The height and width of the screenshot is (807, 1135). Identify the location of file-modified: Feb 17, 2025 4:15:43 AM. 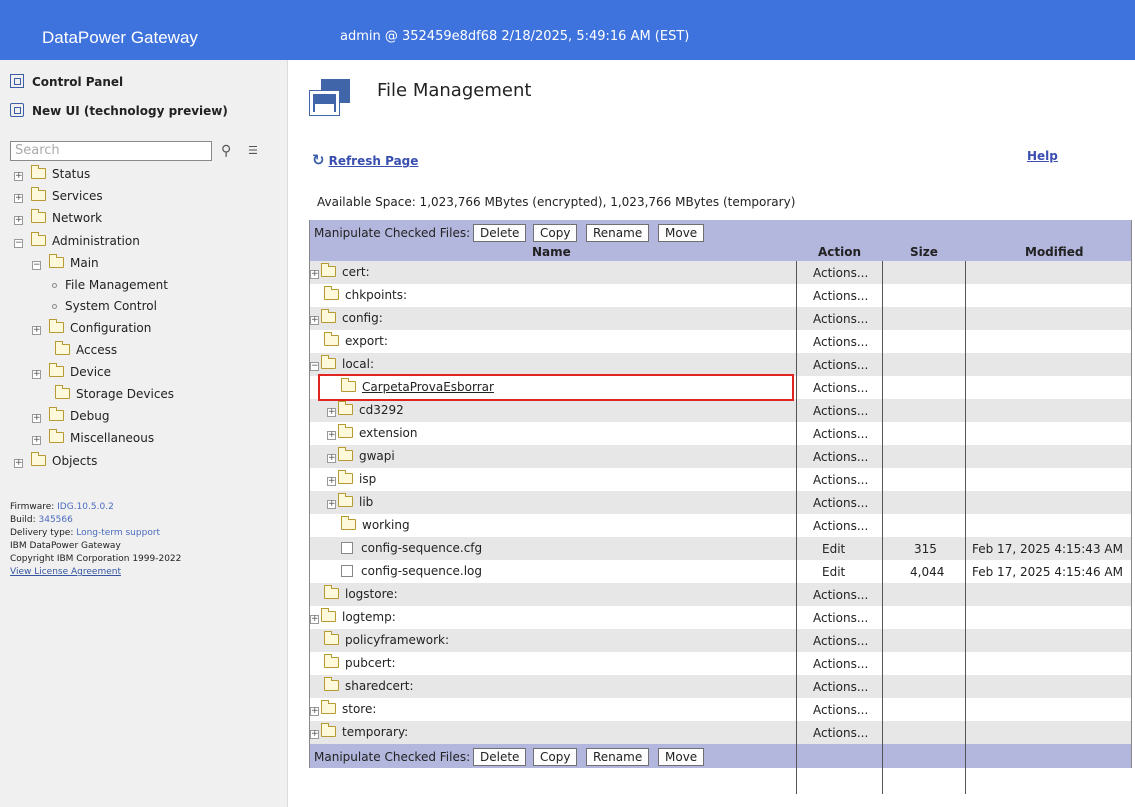
(1047, 549).